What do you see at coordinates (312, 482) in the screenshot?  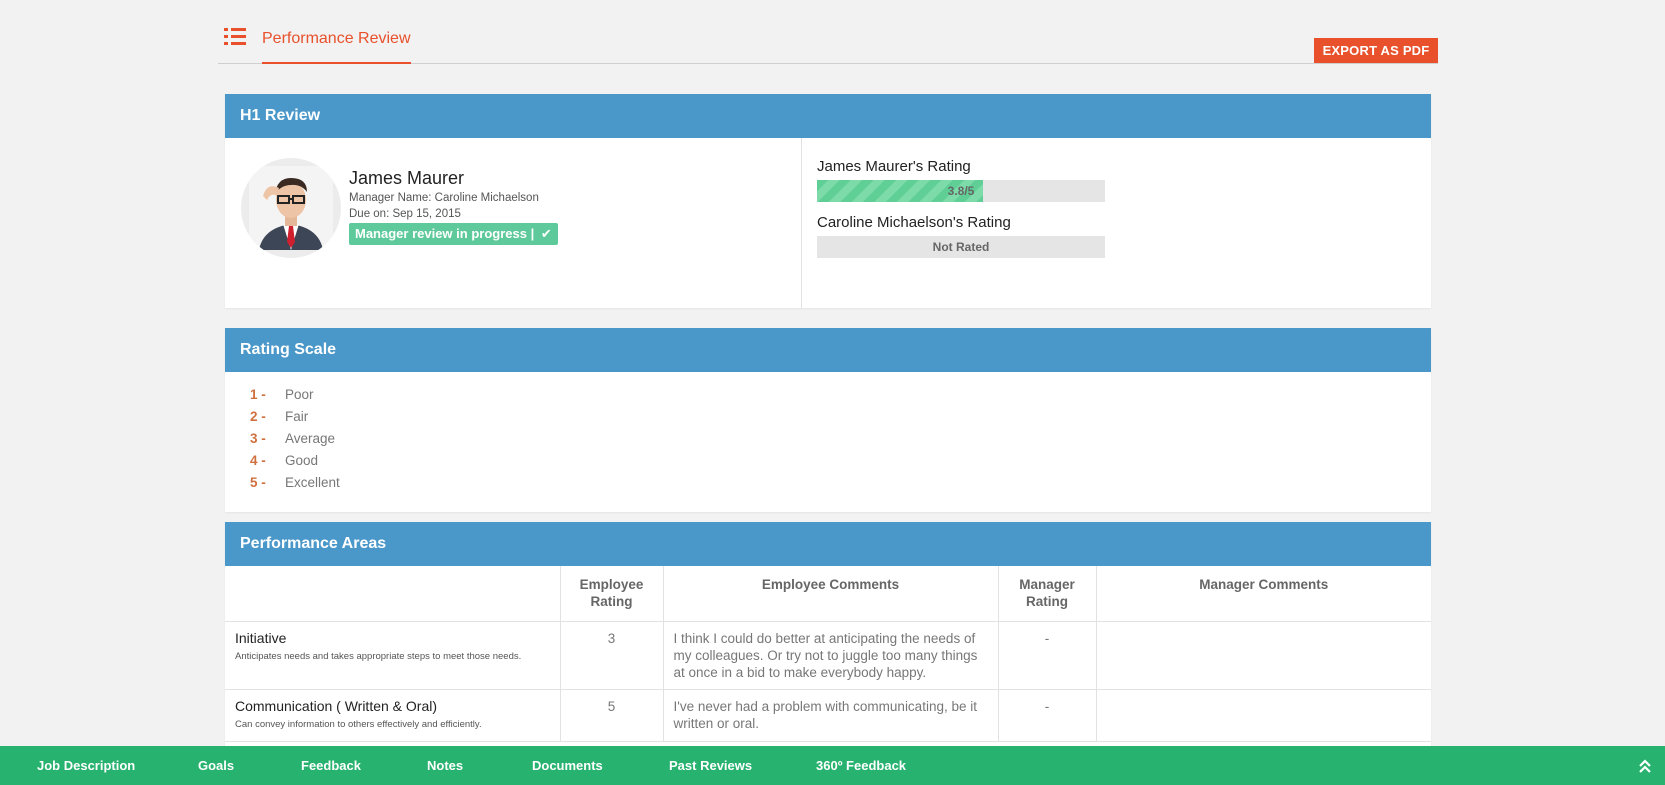 I see `scale-label: Excellent` at bounding box center [312, 482].